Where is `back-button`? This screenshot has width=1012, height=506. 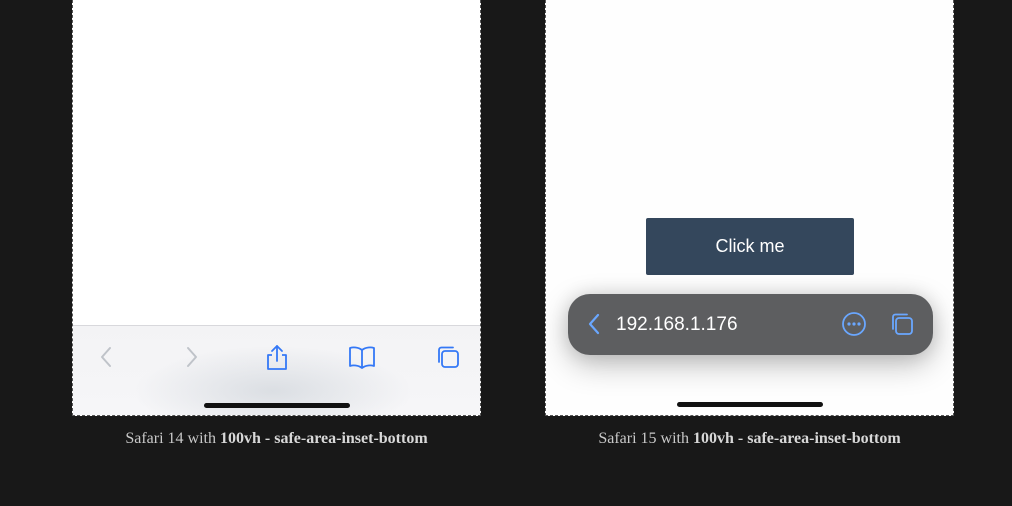
back-button is located at coordinates (106, 357).